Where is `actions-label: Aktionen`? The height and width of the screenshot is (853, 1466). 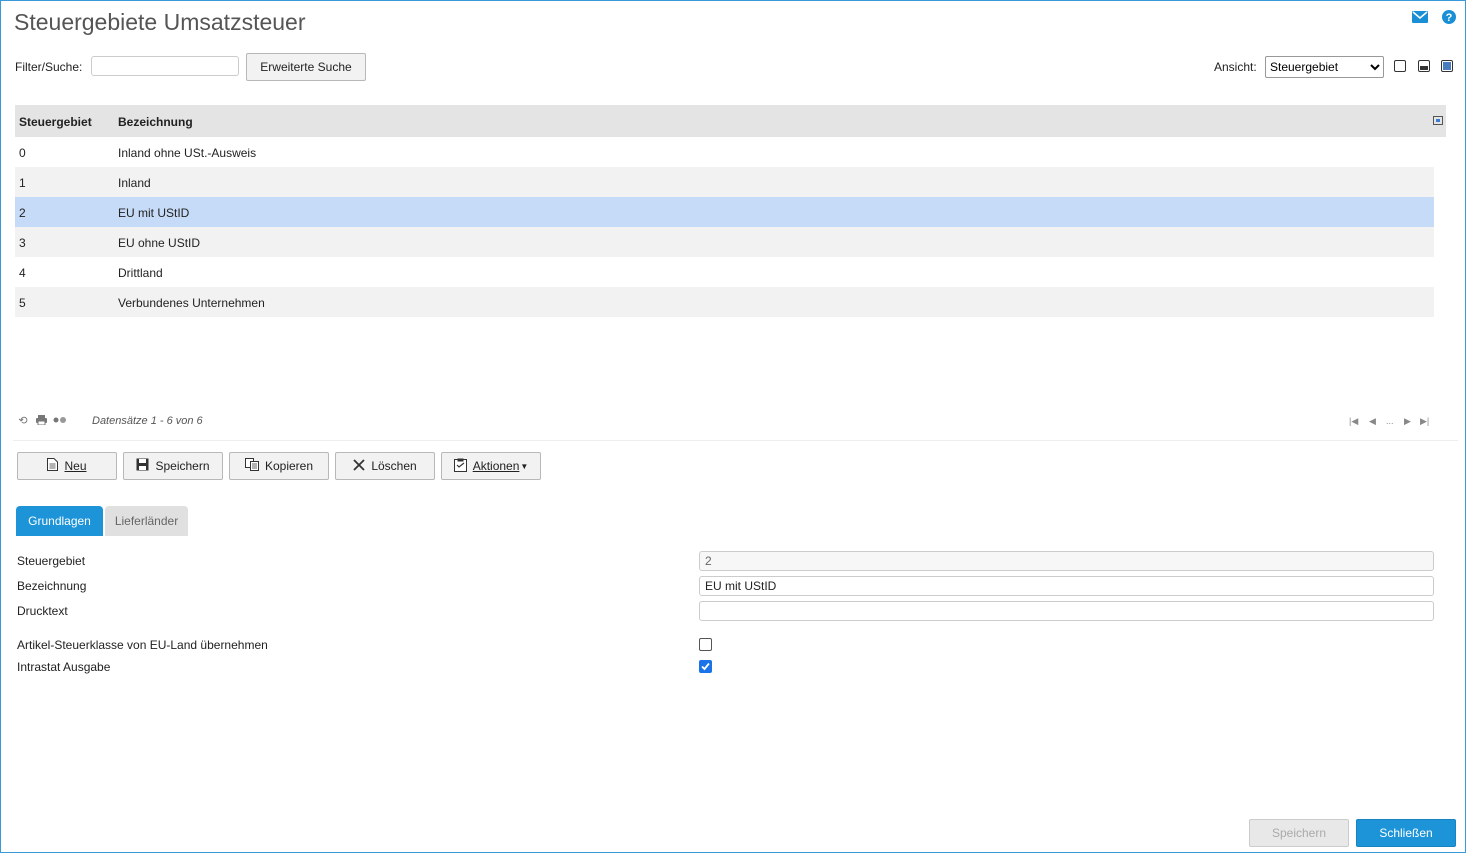 actions-label: Aktionen is located at coordinates (496, 466).